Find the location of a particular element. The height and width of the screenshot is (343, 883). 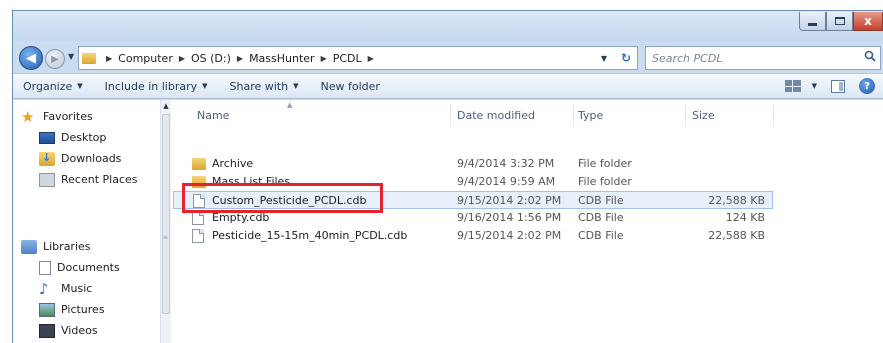

file-name: Pesticide_15-15m_40min_PCDL.cdb is located at coordinates (310, 235).